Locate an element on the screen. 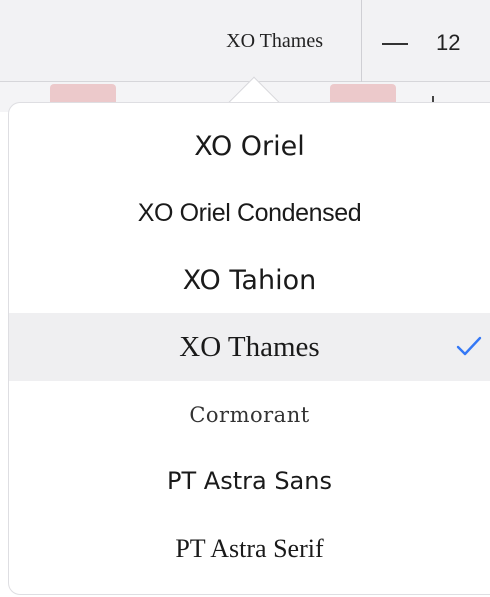 The image size is (490, 597). font-option-label: Cormorant is located at coordinates (249, 415).